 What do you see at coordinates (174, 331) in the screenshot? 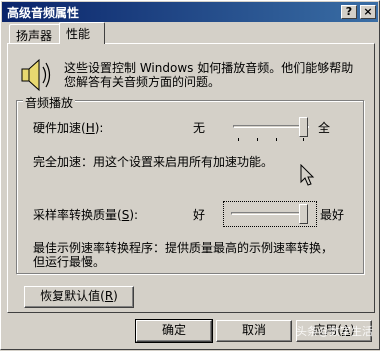
I see `ok-button: 确定` at bounding box center [174, 331].